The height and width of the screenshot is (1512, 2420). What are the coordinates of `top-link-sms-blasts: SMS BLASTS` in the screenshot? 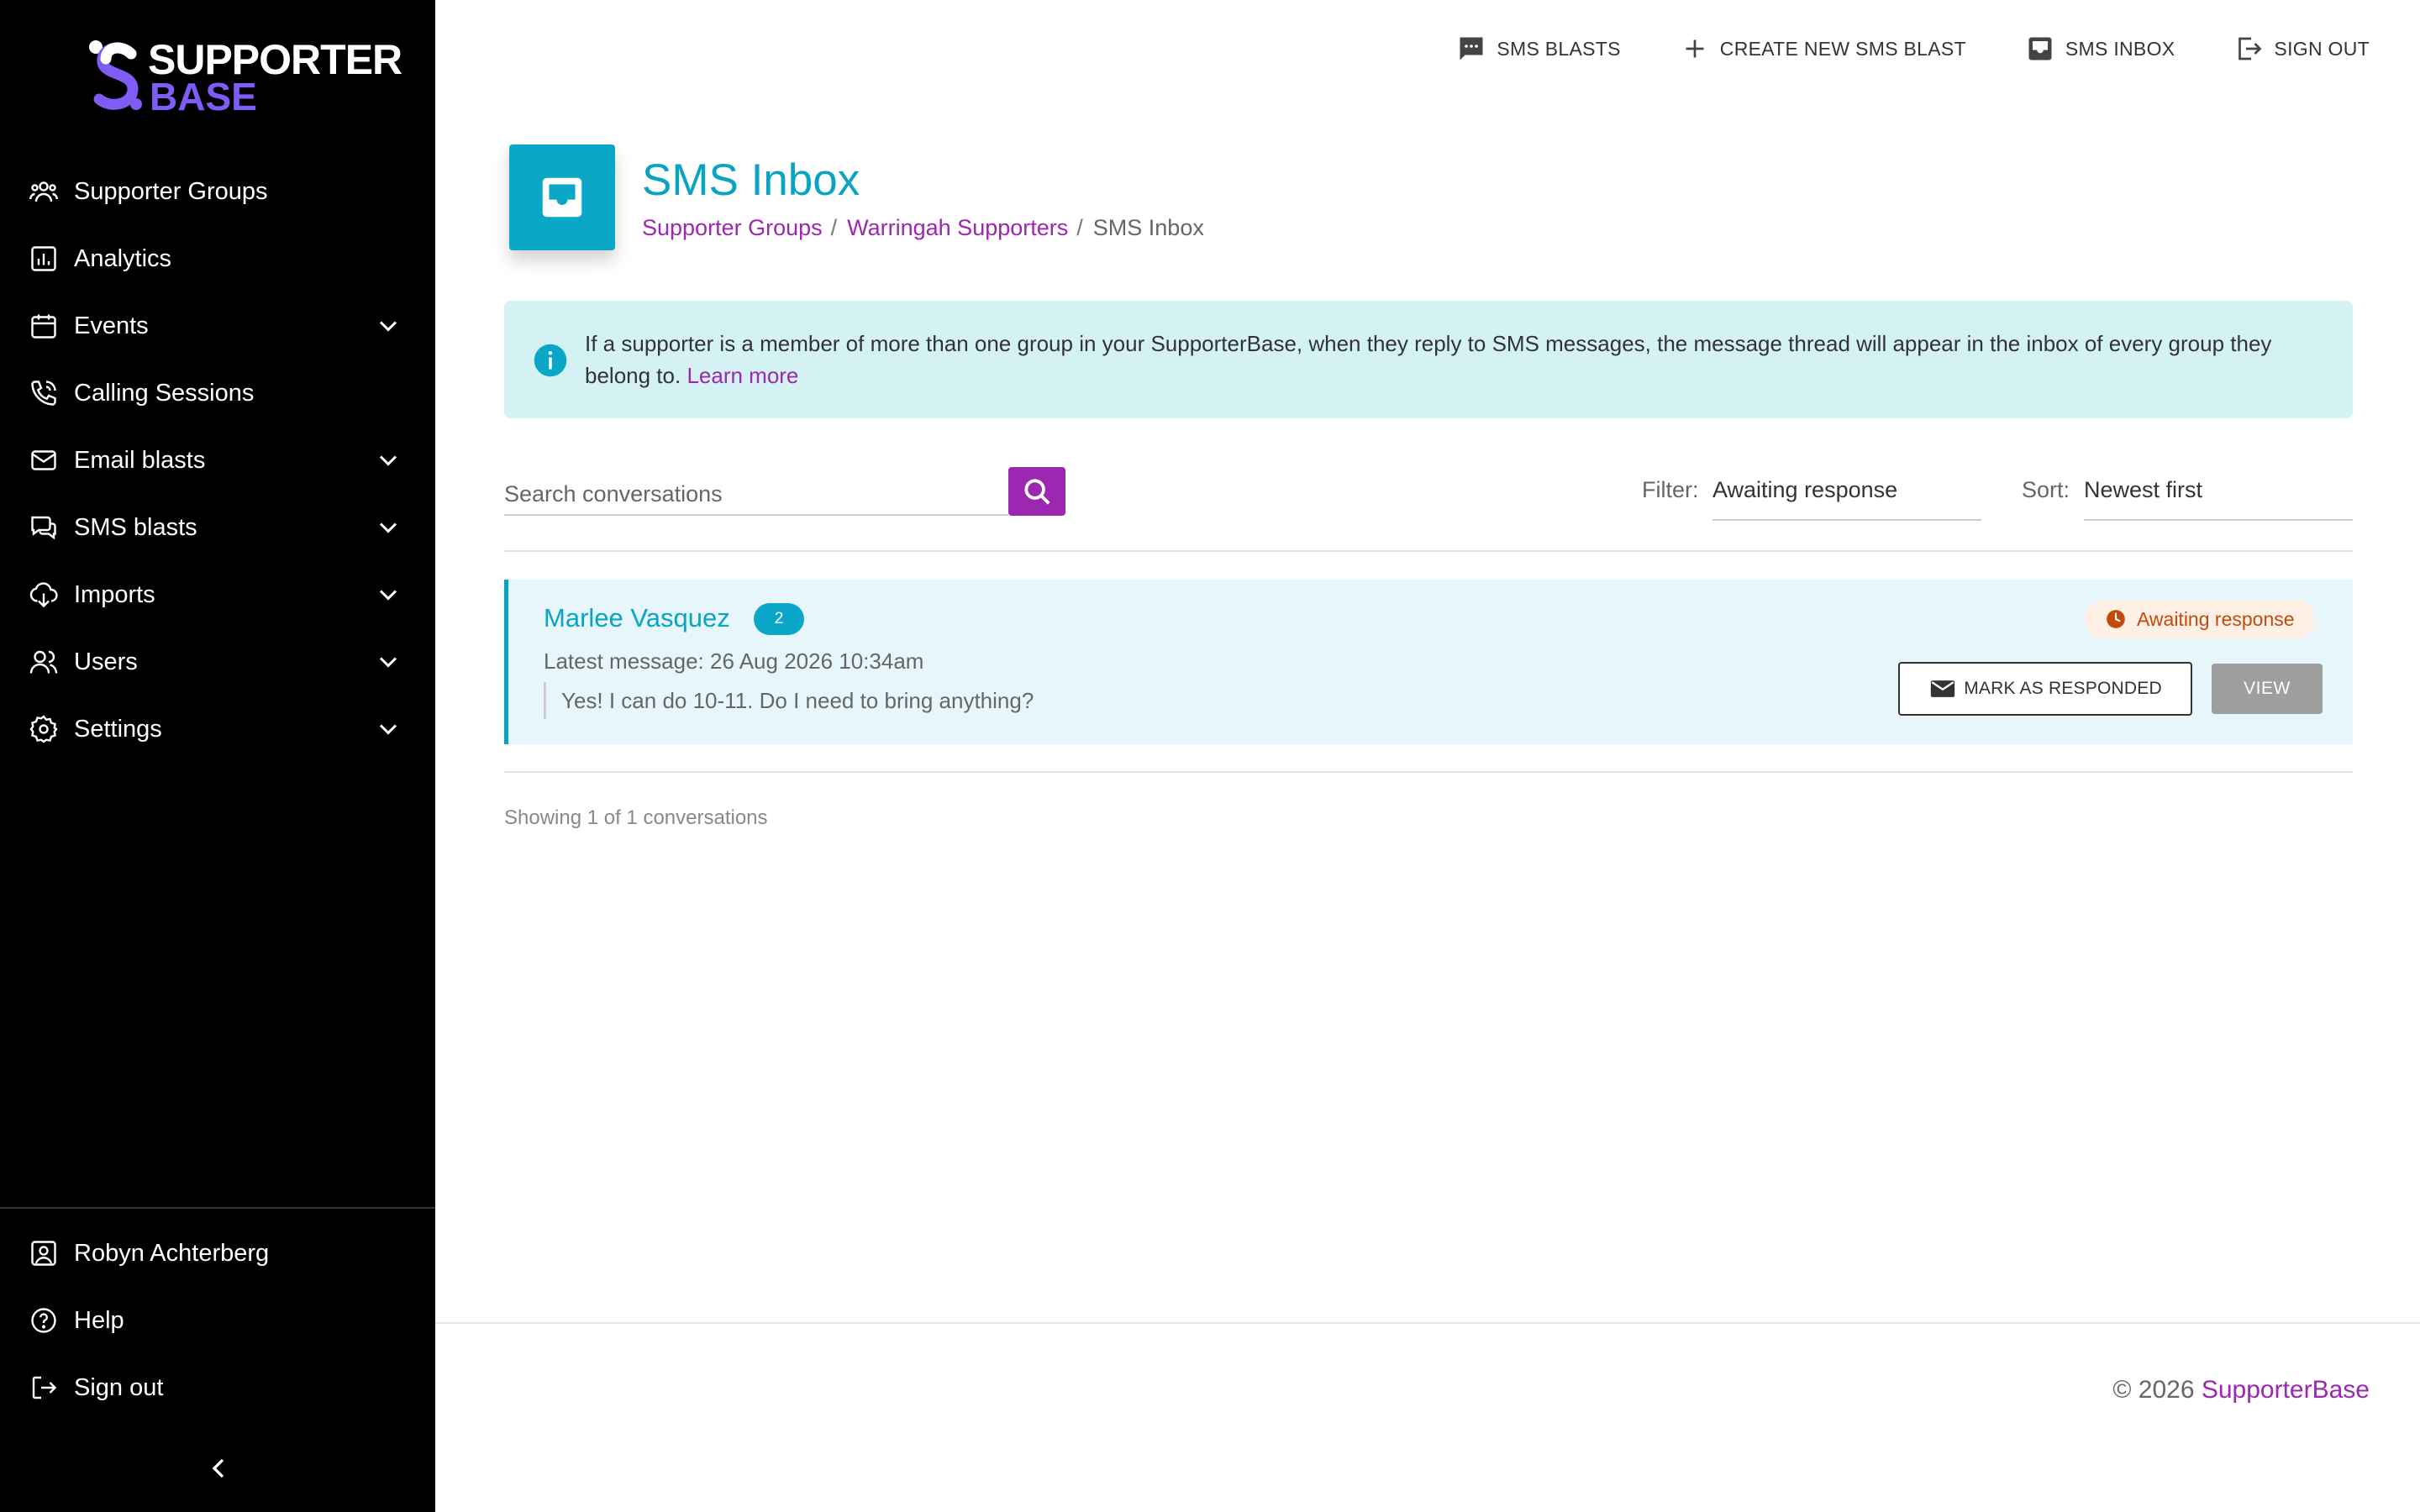 It's located at (1538, 49).